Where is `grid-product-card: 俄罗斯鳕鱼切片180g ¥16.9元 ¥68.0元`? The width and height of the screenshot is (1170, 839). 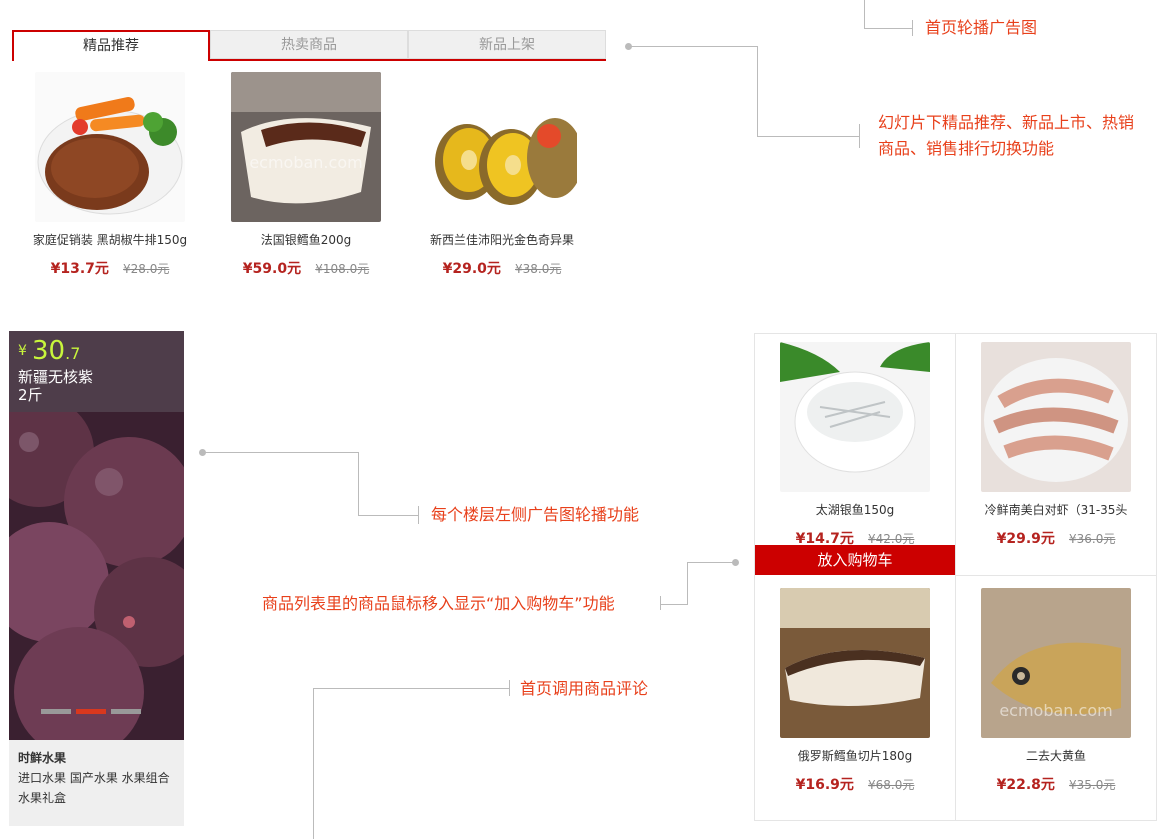
grid-product-card: 俄罗斯鳕鱼切片180g ¥16.9元 ¥68.0元 is located at coordinates (855, 691).